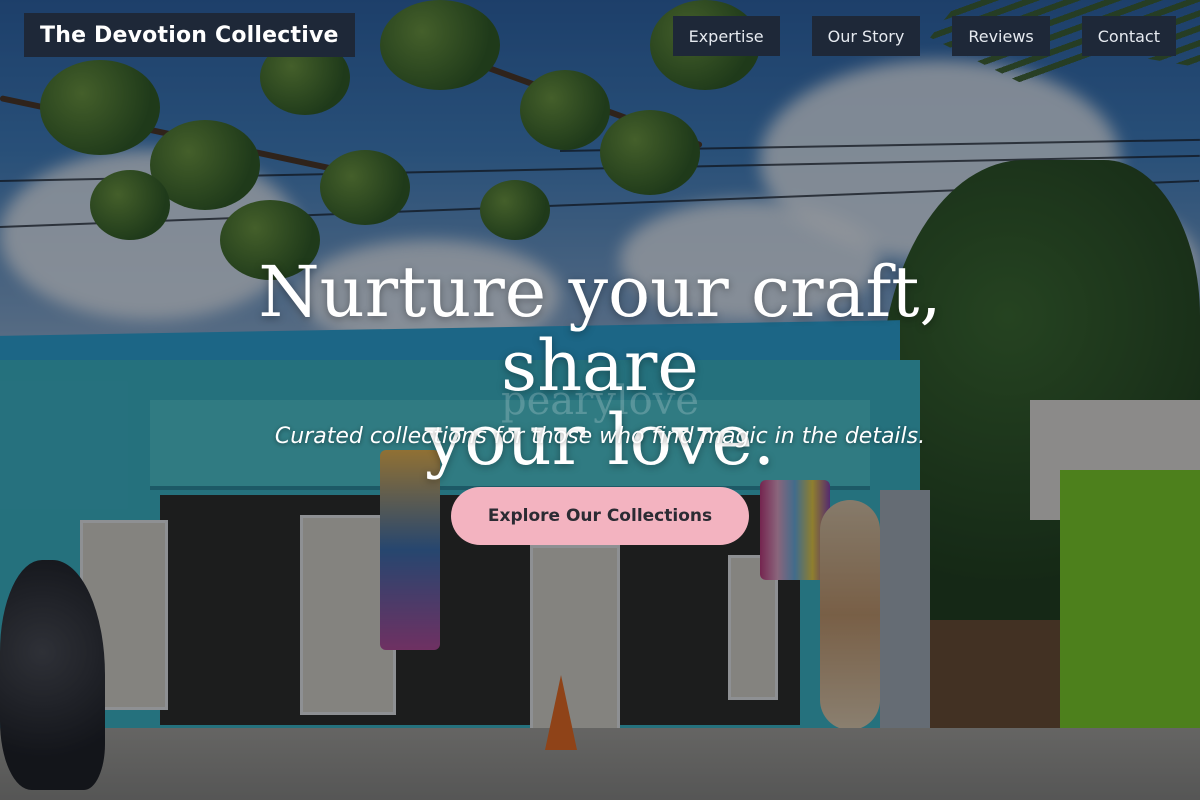 The image size is (1200, 800). I want to click on explore-collections-button: Explore Our Collections, so click(600, 516).